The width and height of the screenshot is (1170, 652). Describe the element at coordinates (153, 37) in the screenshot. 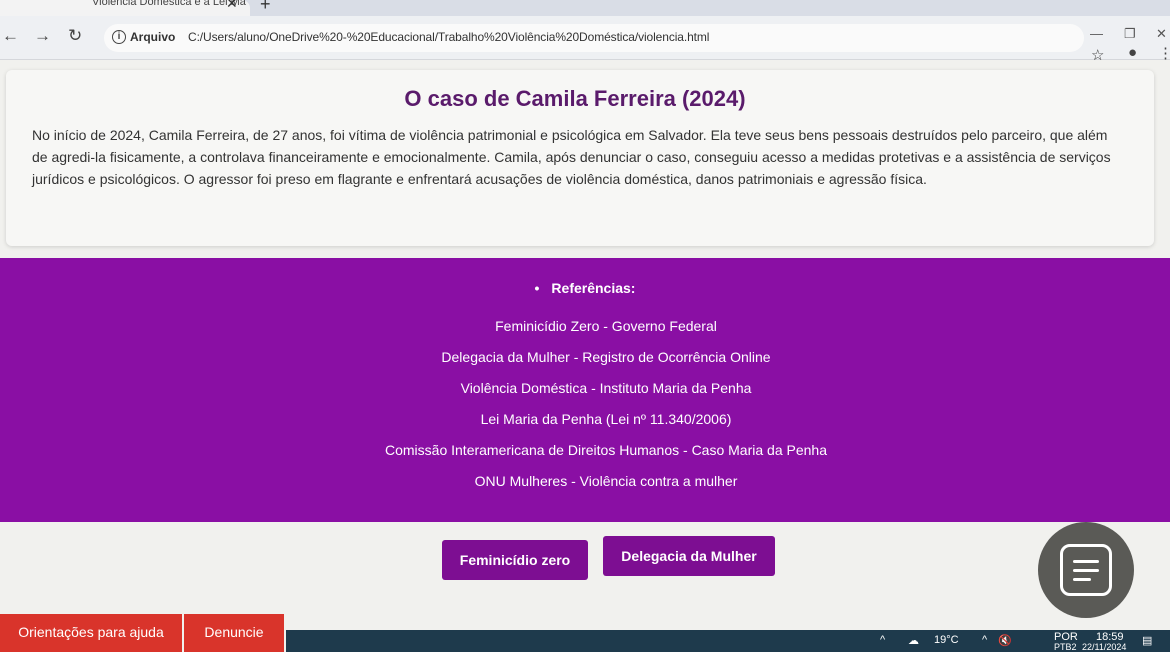

I see `address-scheme: Arquivo` at that location.